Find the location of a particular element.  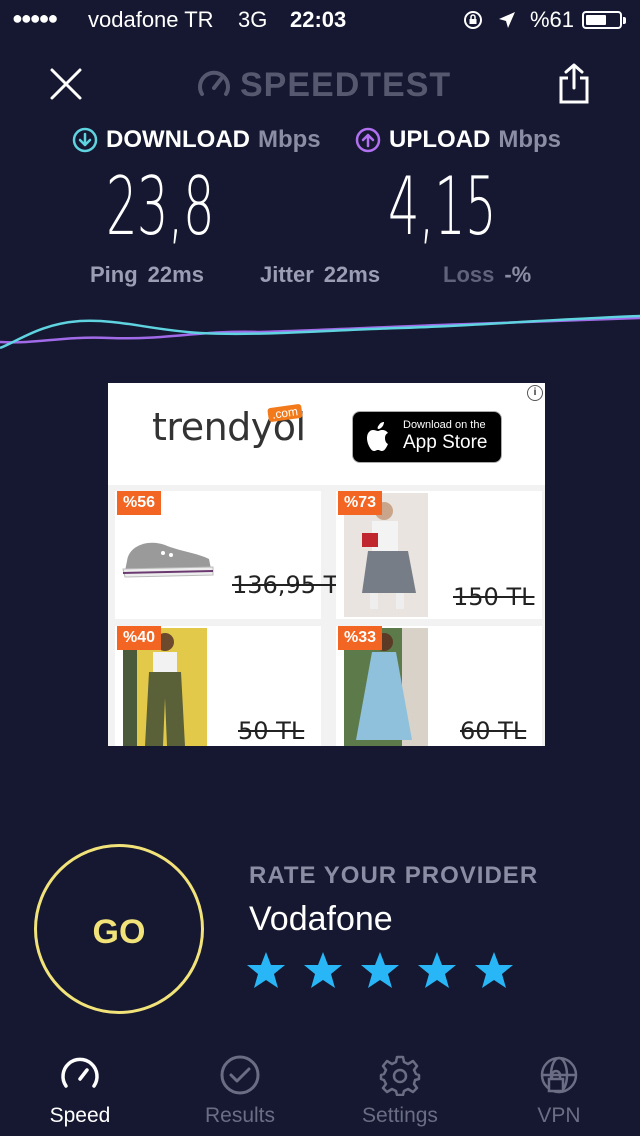

ad-info-icon: i is located at coordinates (535, 393).